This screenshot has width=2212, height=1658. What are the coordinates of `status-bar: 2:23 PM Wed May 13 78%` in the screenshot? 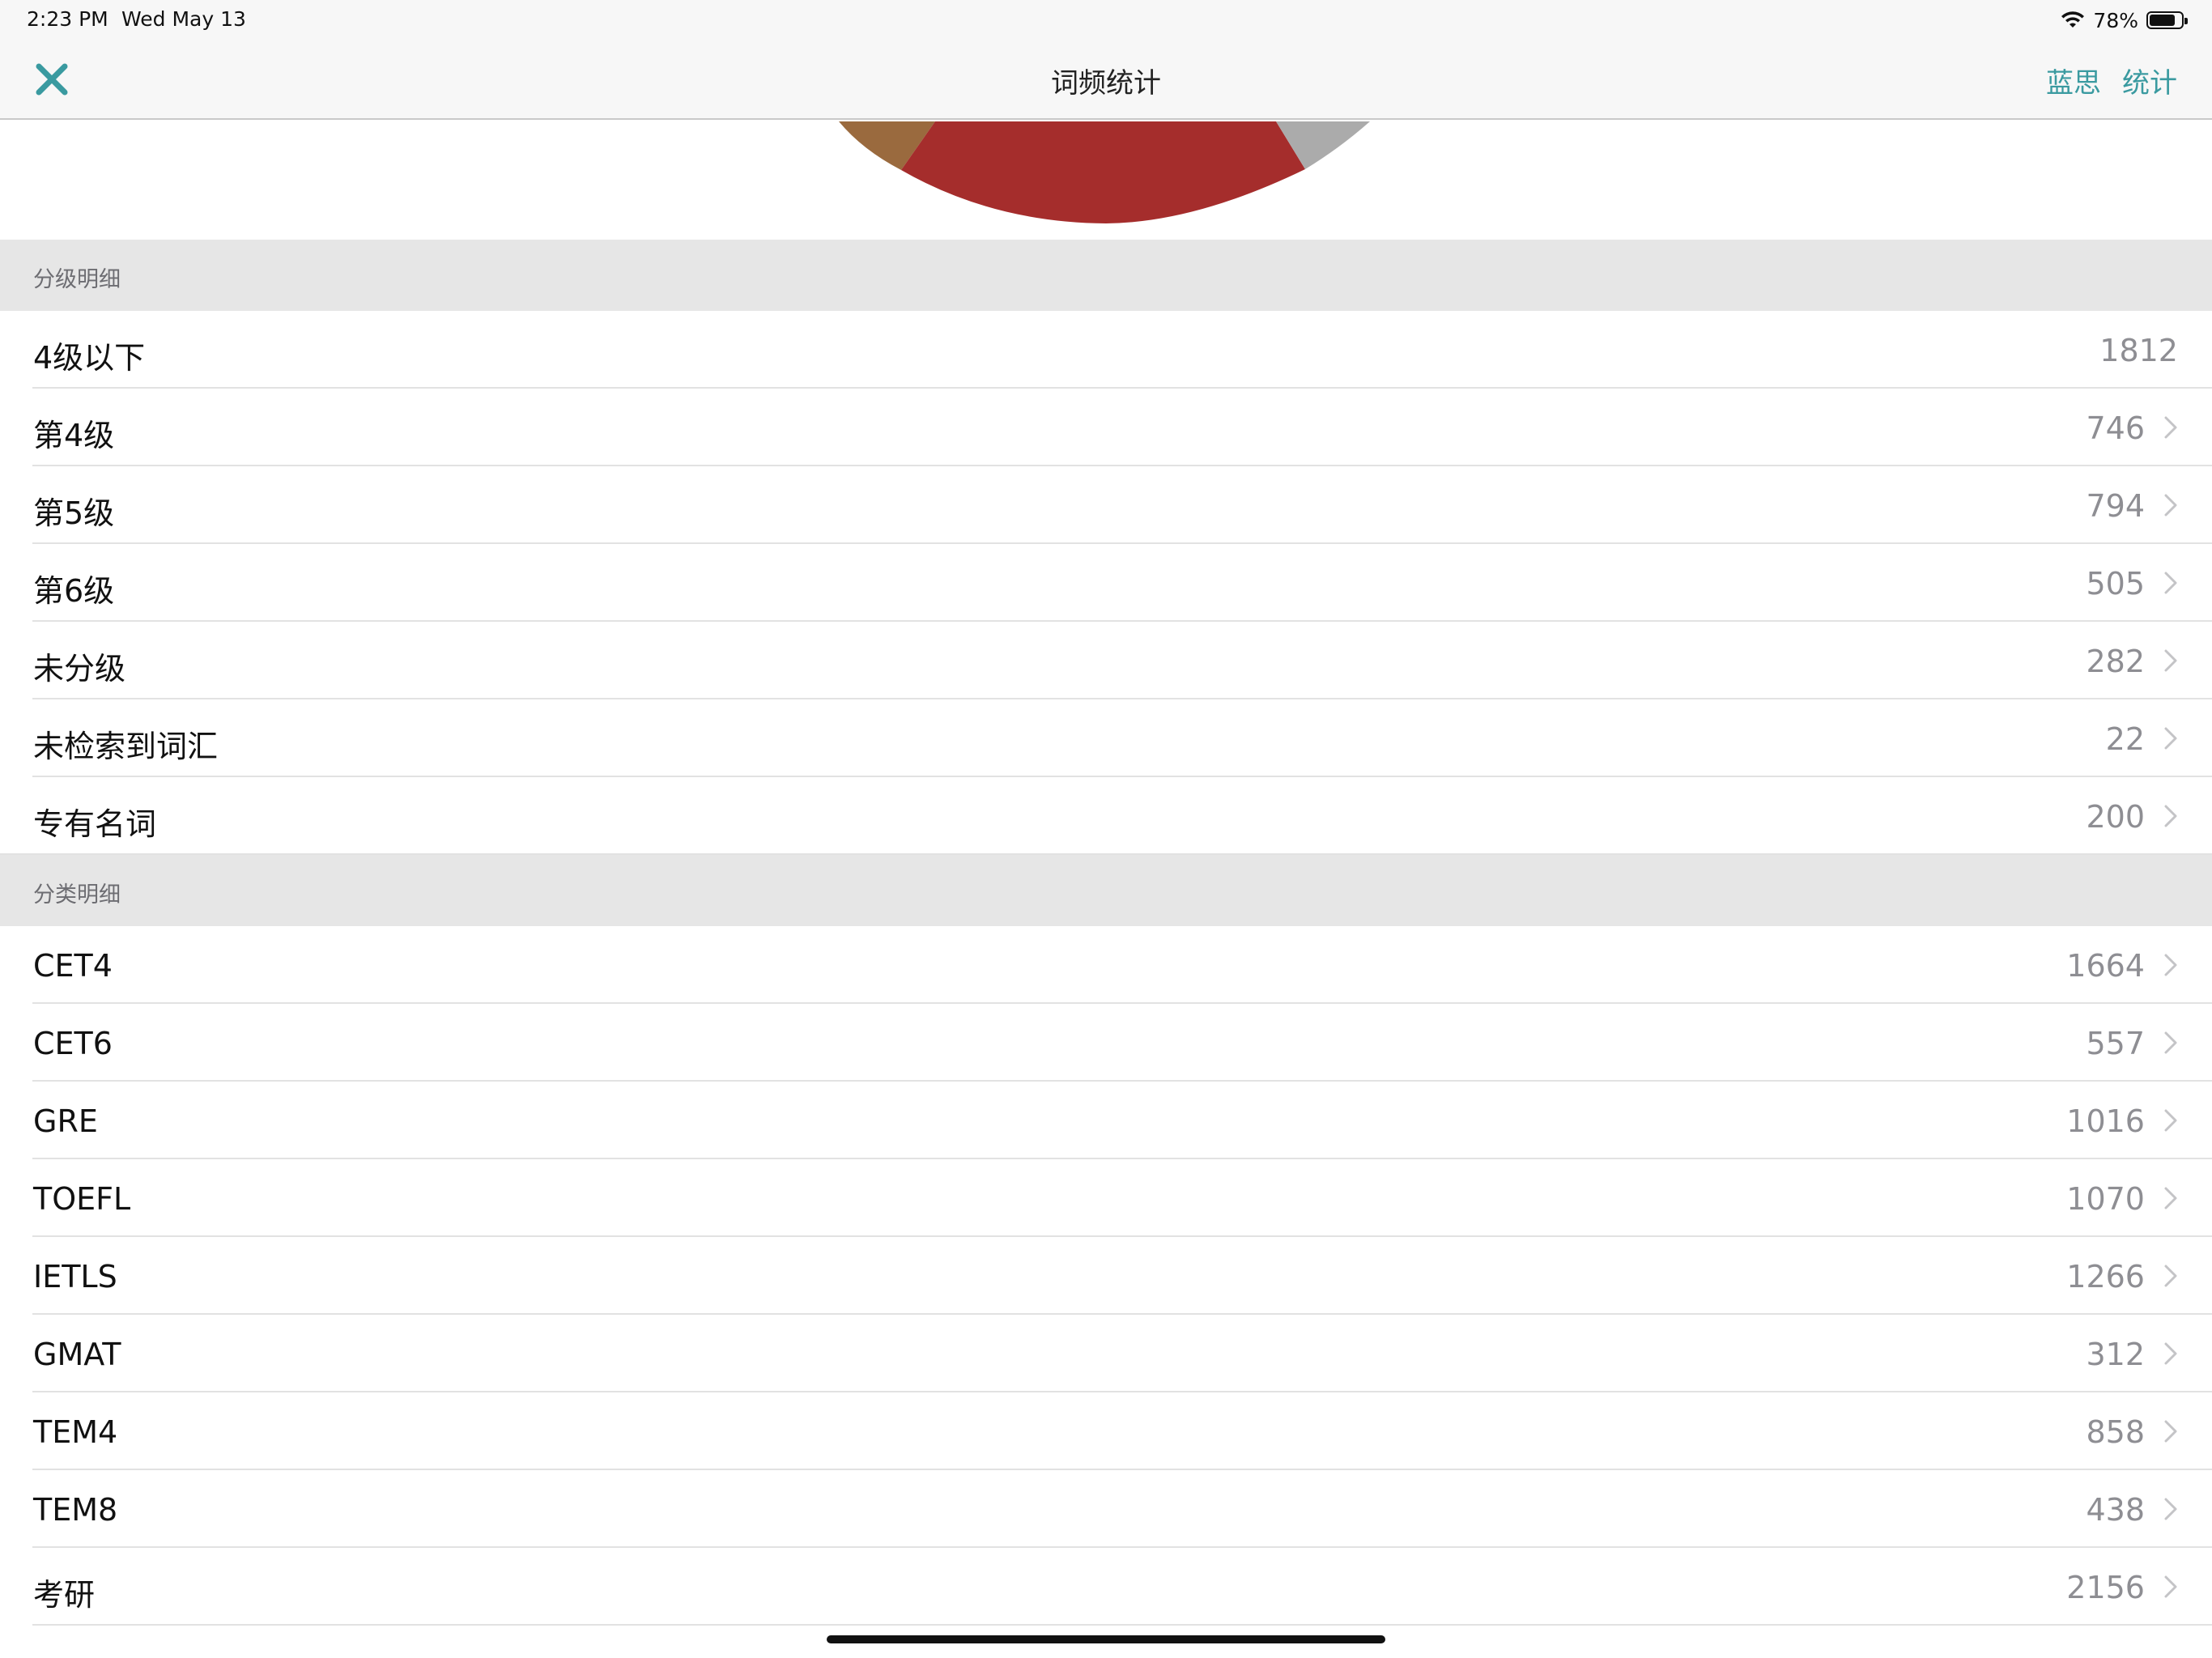 It's located at (1106, 19).